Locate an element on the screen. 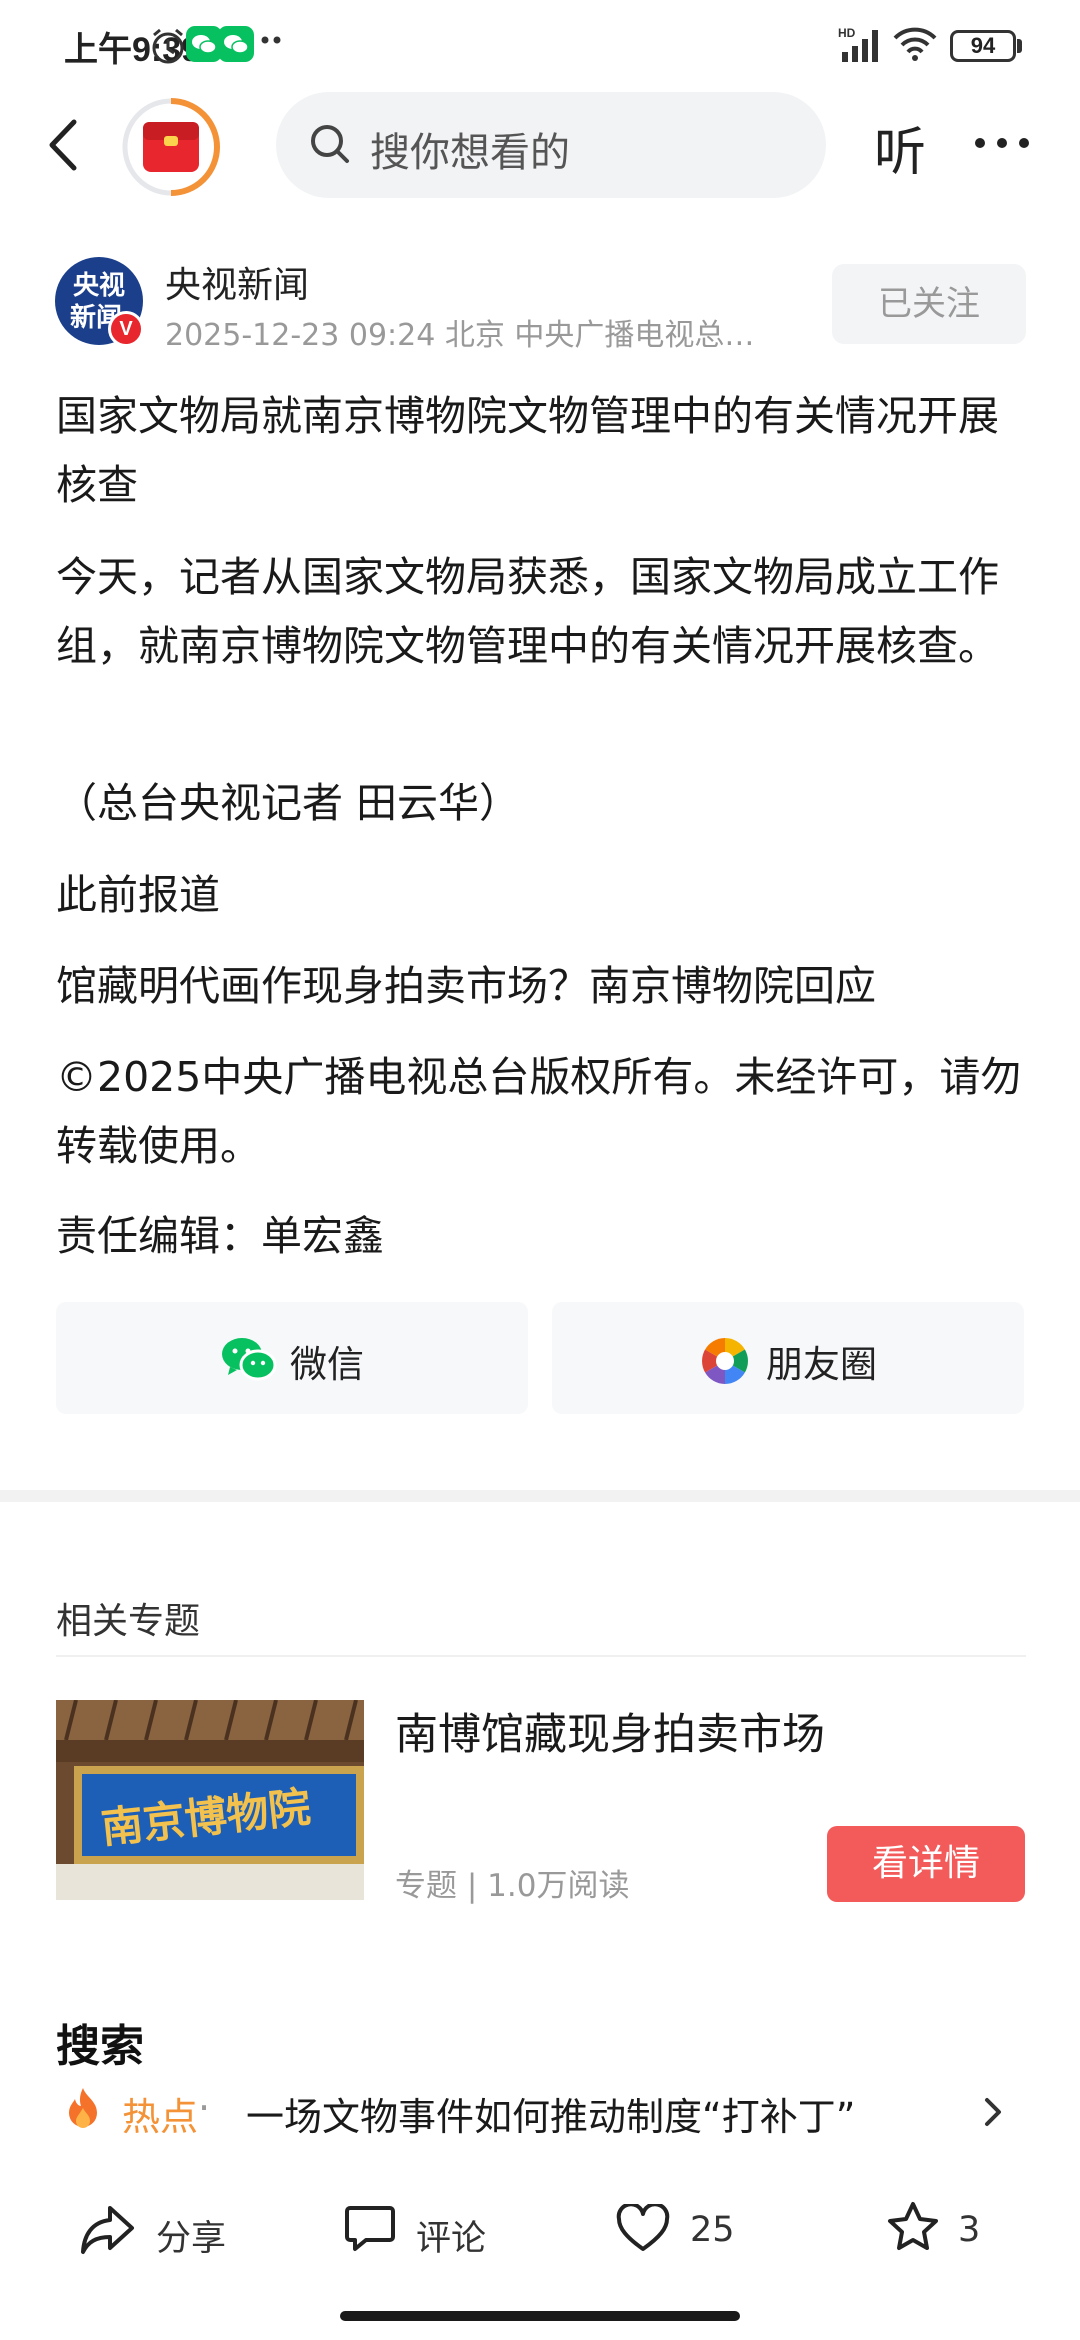  more-dots-icon is located at coordinates (1002, 143).